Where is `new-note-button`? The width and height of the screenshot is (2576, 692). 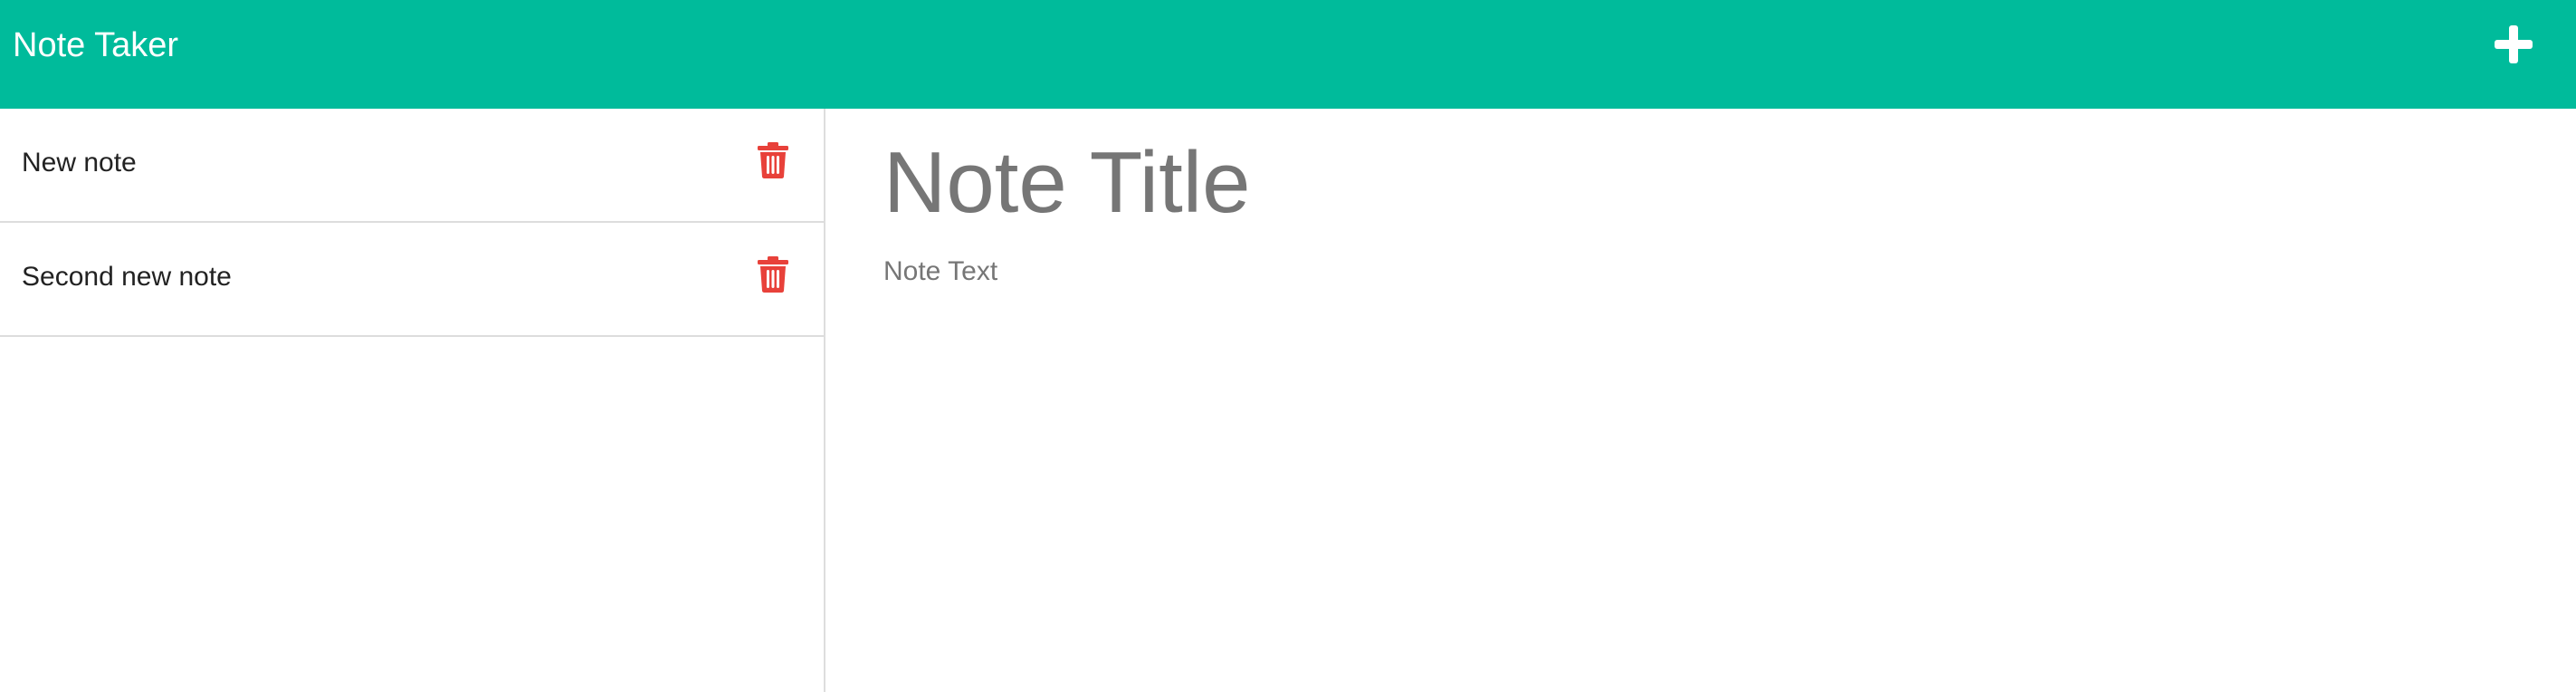
new-note-button is located at coordinates (2514, 45).